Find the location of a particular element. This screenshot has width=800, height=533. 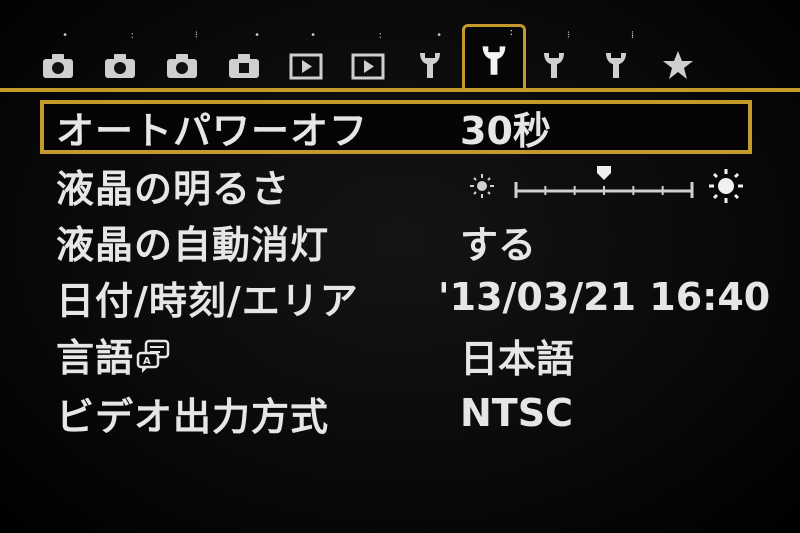

bright-sun-icon is located at coordinates (726, 186).